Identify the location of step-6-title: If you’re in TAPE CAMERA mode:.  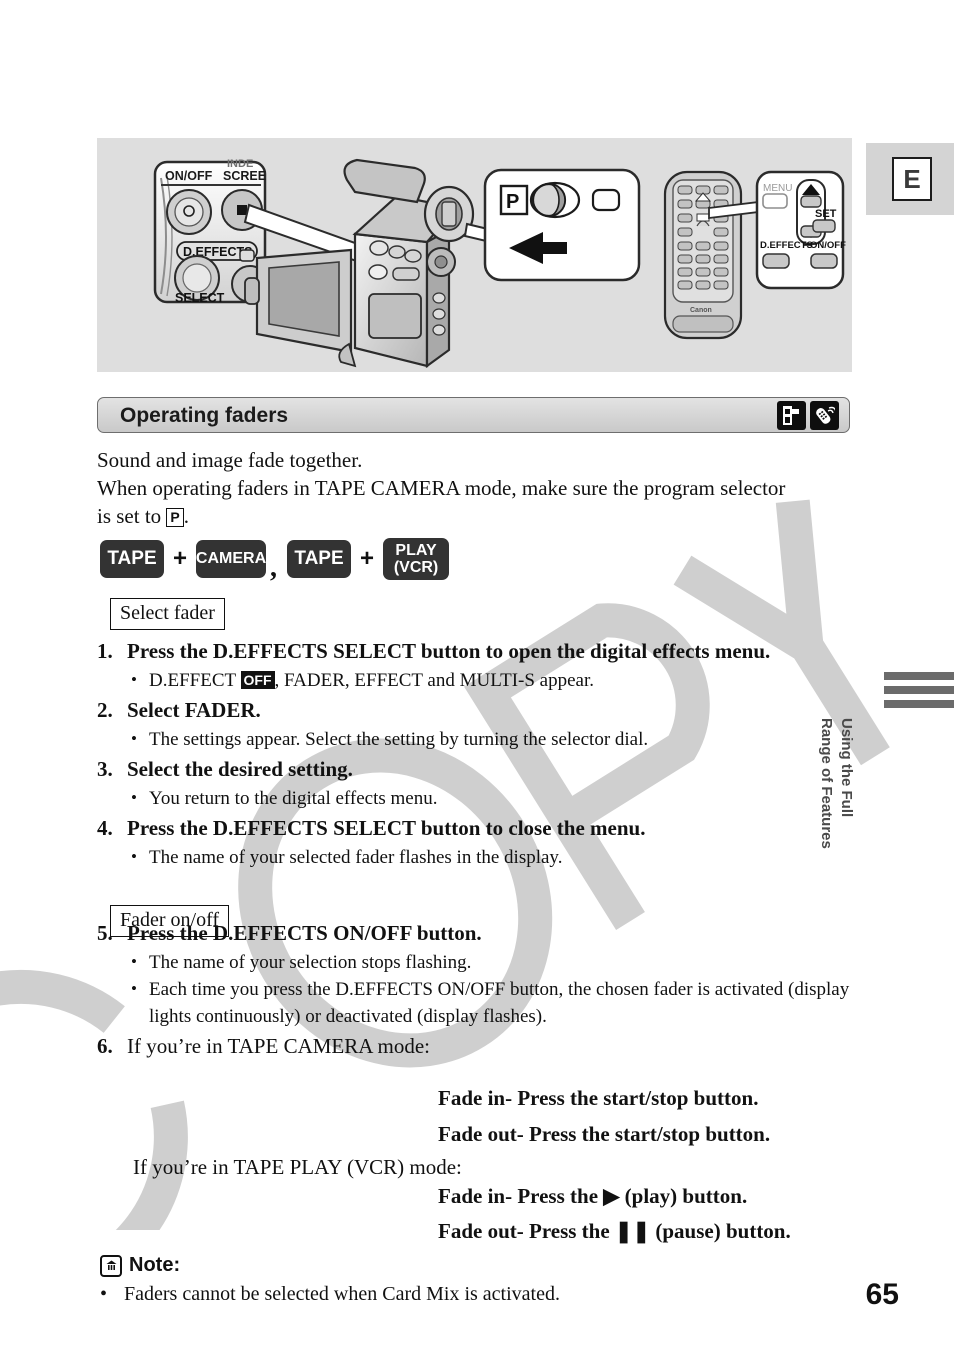
(278, 1046).